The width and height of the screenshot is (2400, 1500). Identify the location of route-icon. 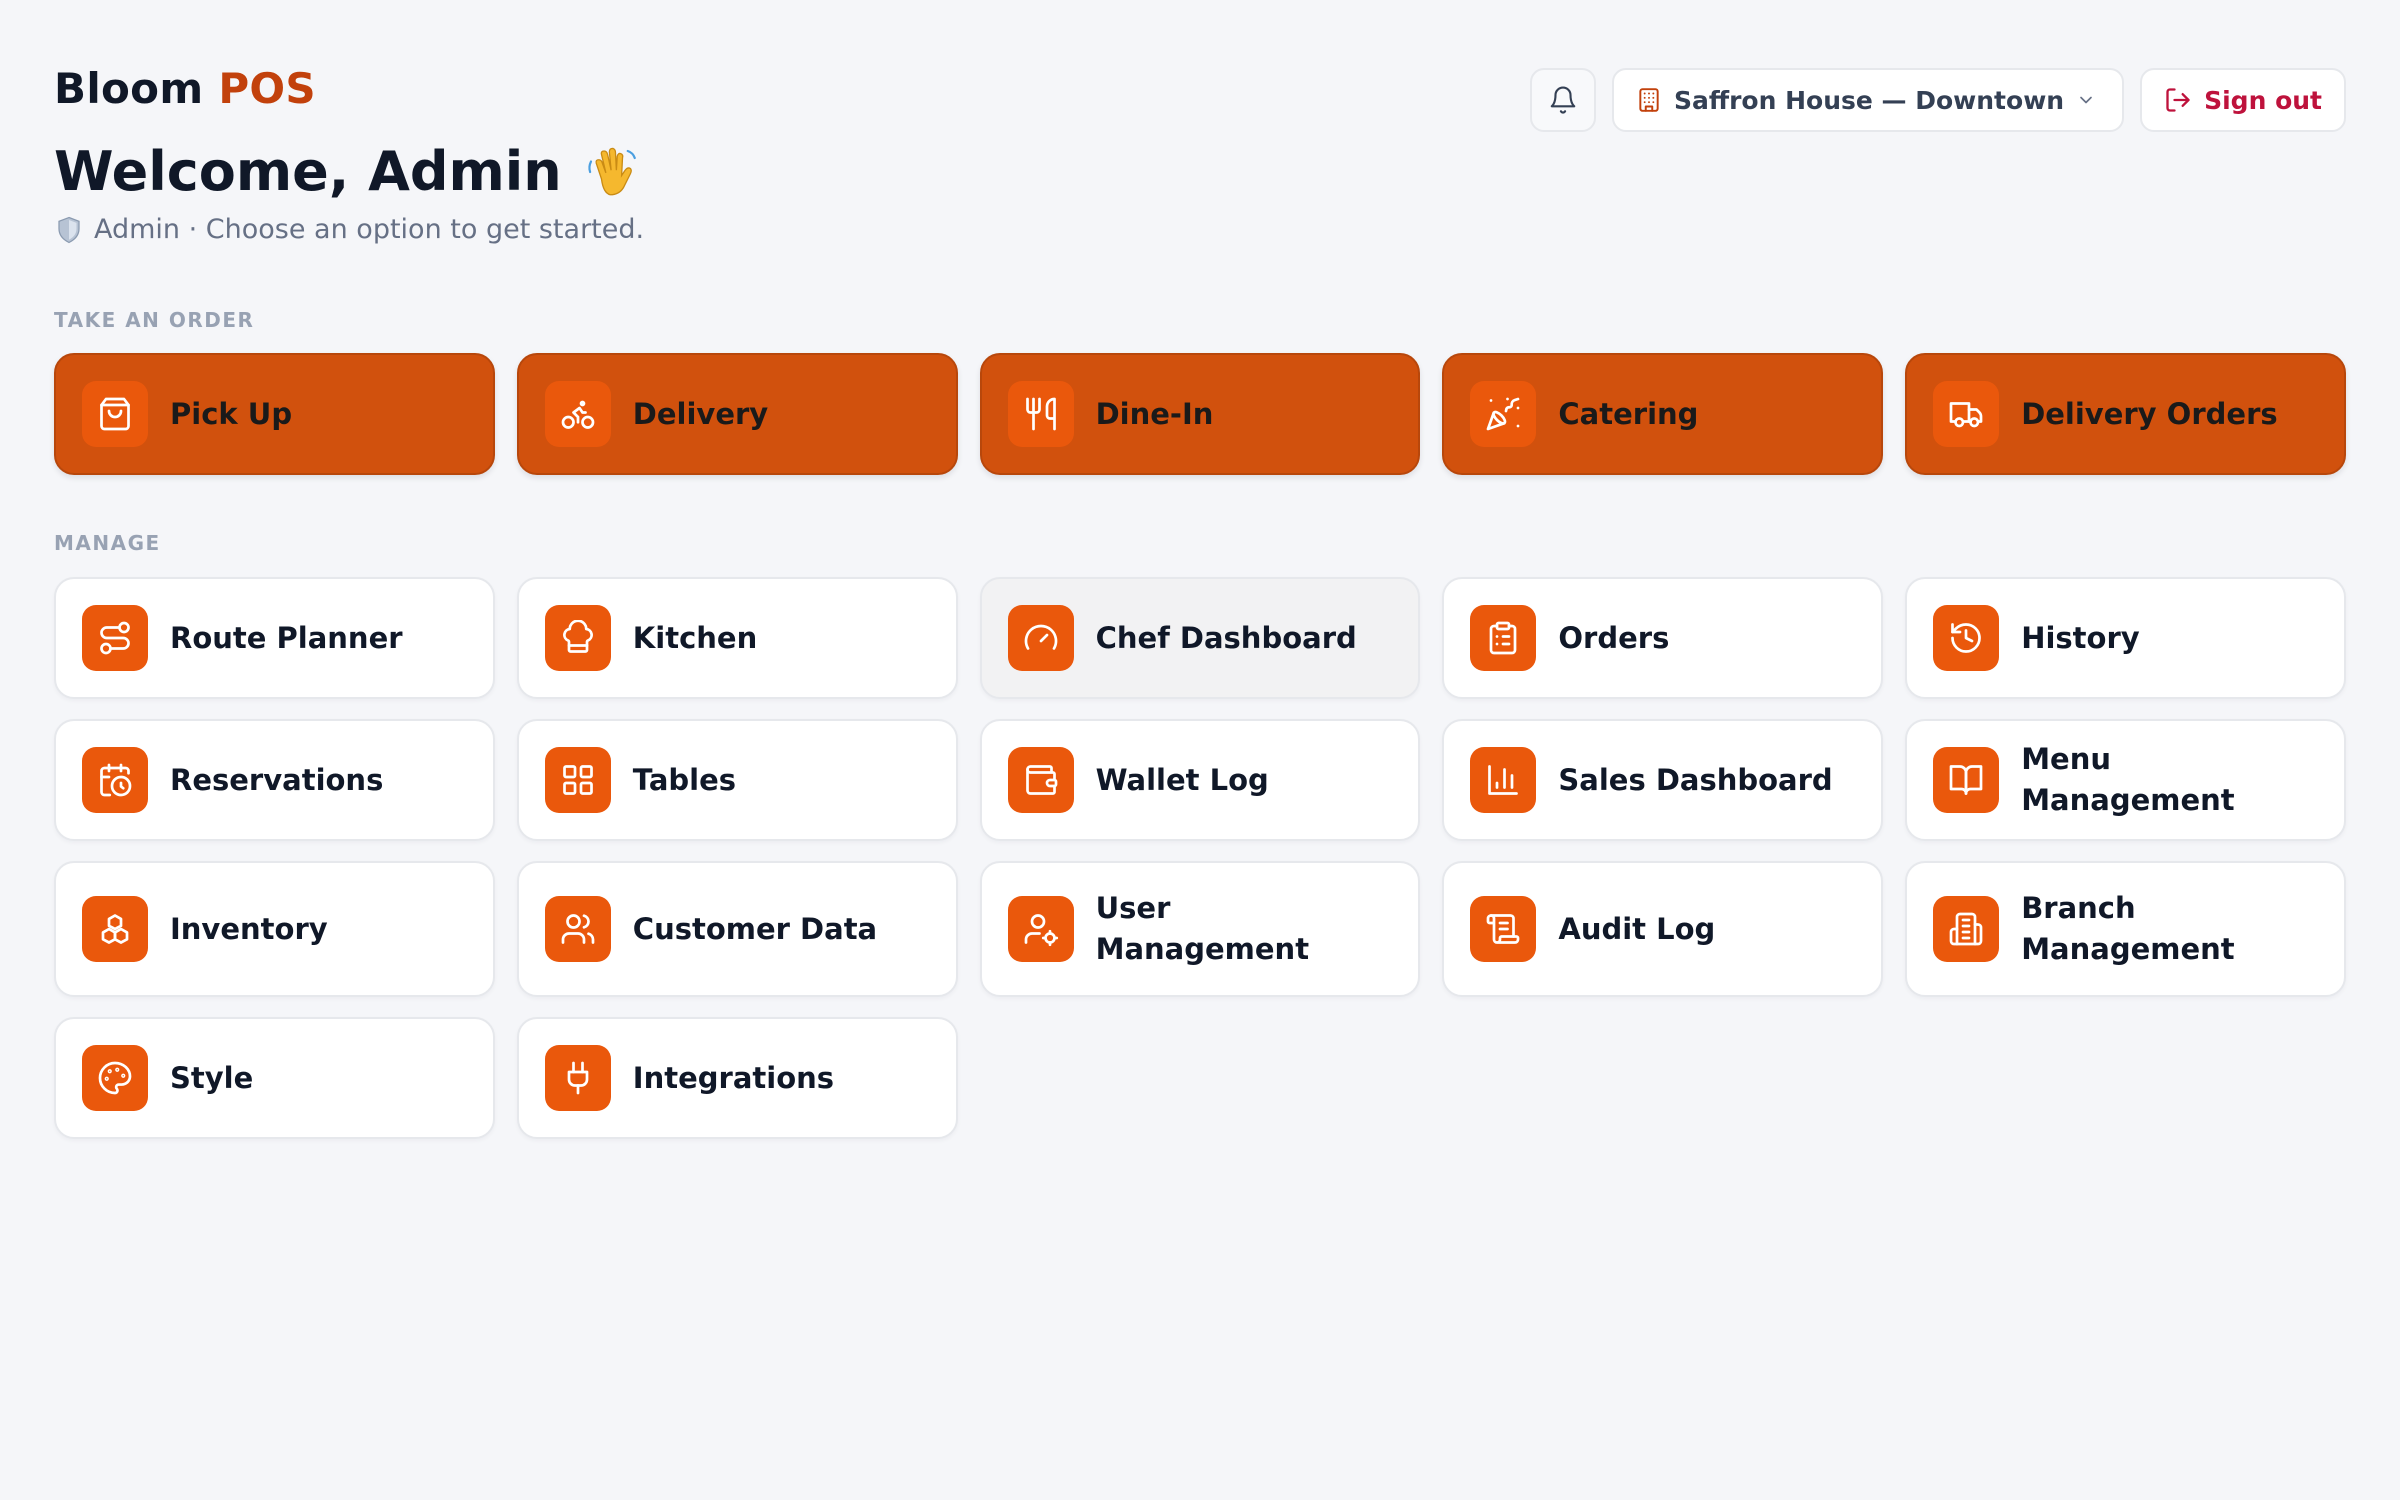
(115, 638).